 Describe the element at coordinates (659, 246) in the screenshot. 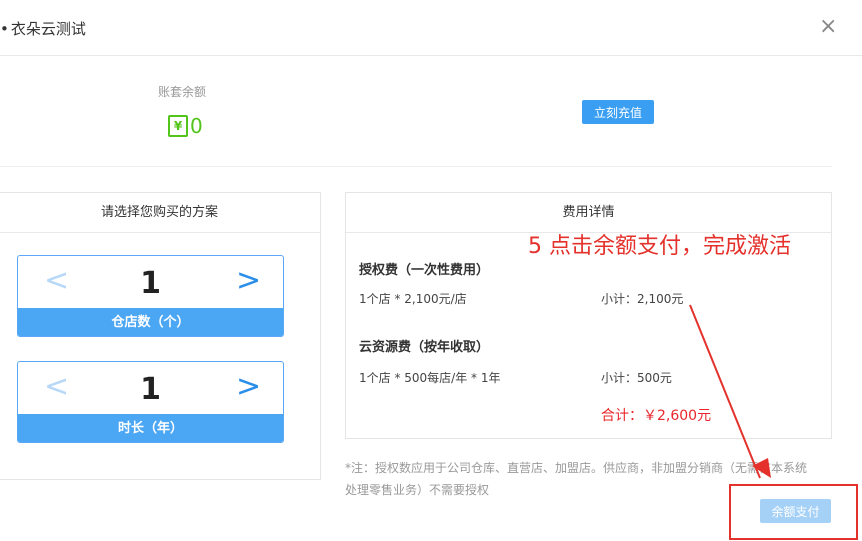

I see `annotation-text: 5 点击余额支付，完成激活` at that location.